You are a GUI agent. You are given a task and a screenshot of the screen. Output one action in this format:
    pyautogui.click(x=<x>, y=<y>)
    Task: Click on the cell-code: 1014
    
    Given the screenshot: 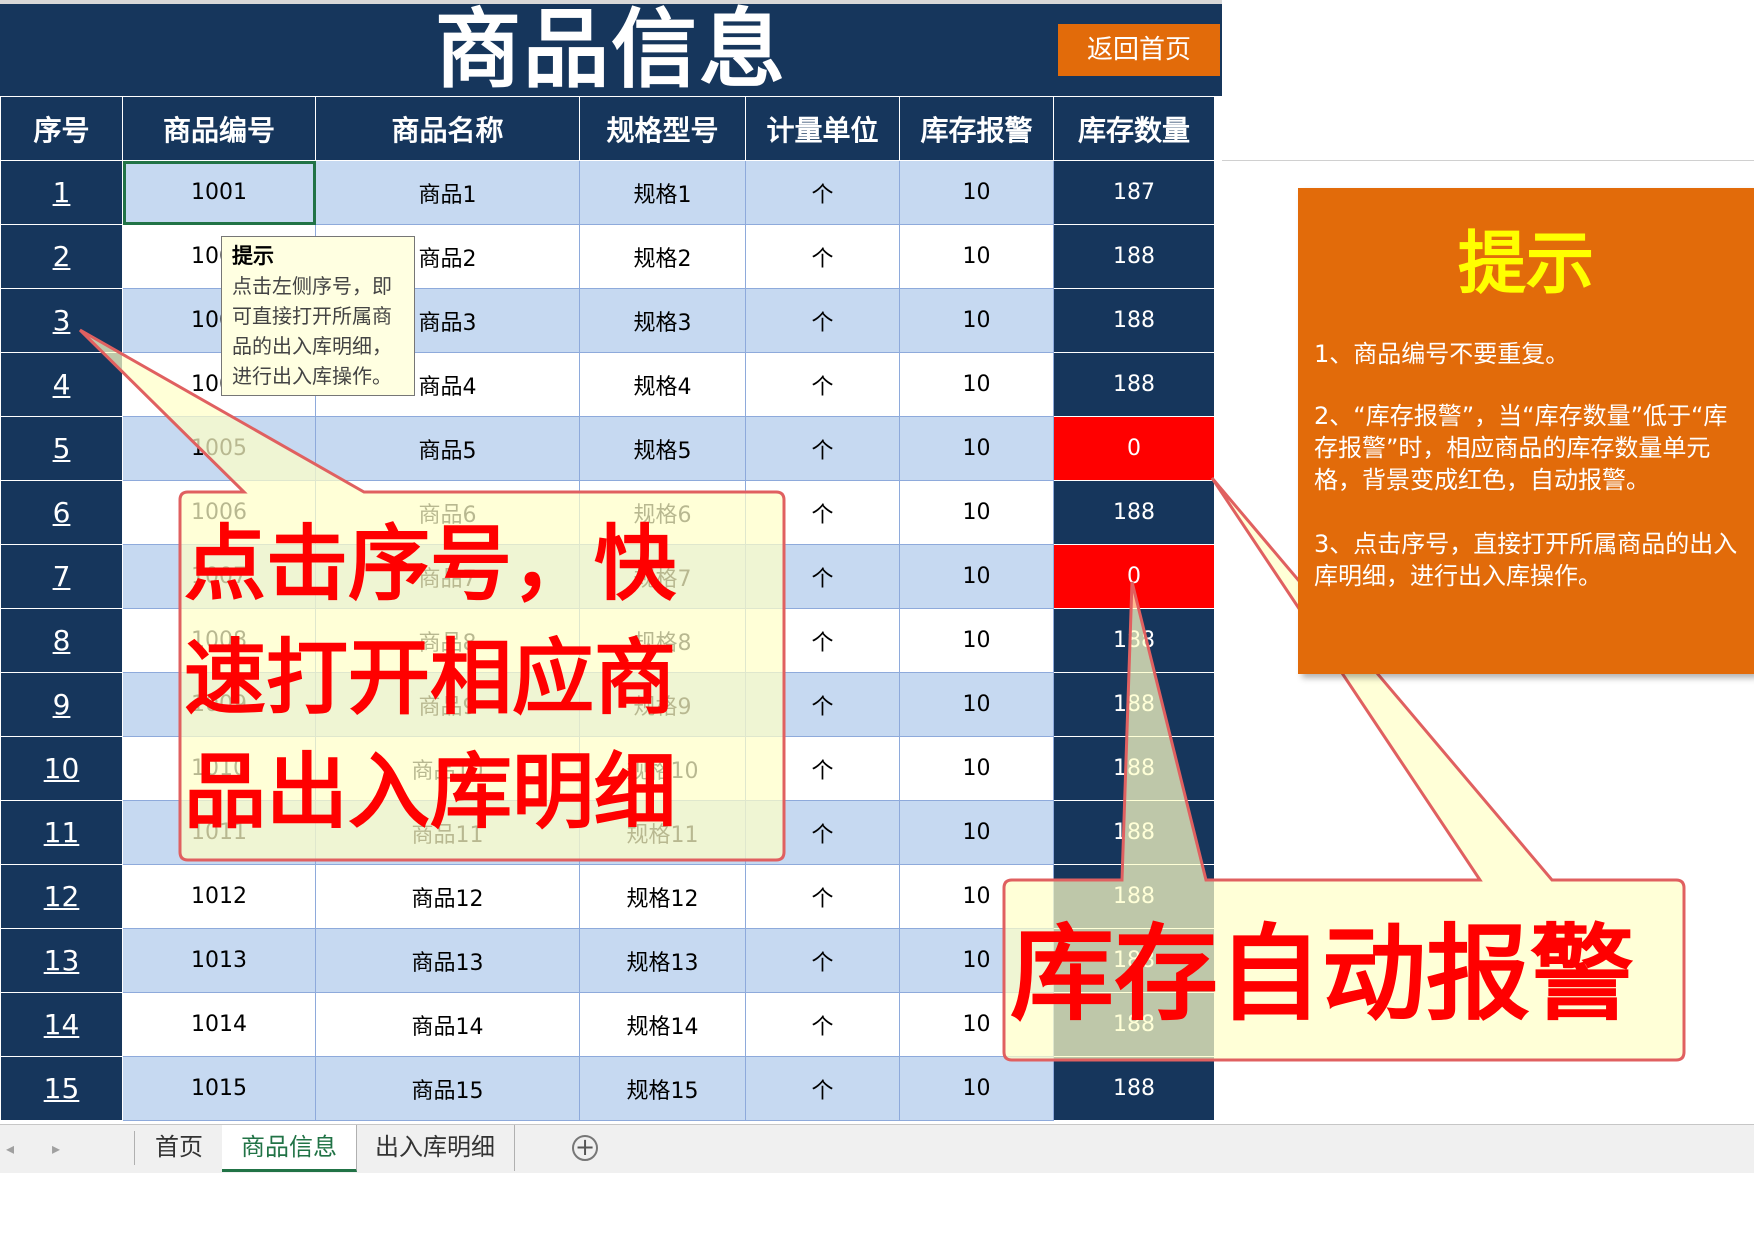 What is the action you would take?
    pyautogui.click(x=219, y=1024)
    